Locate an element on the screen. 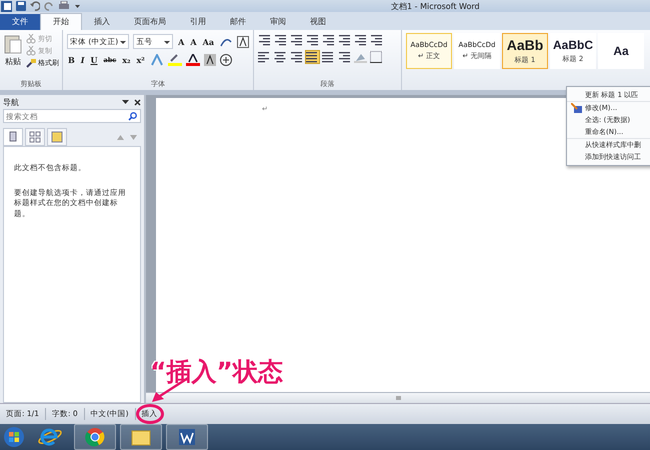  print-icon is located at coordinates (64, 6).